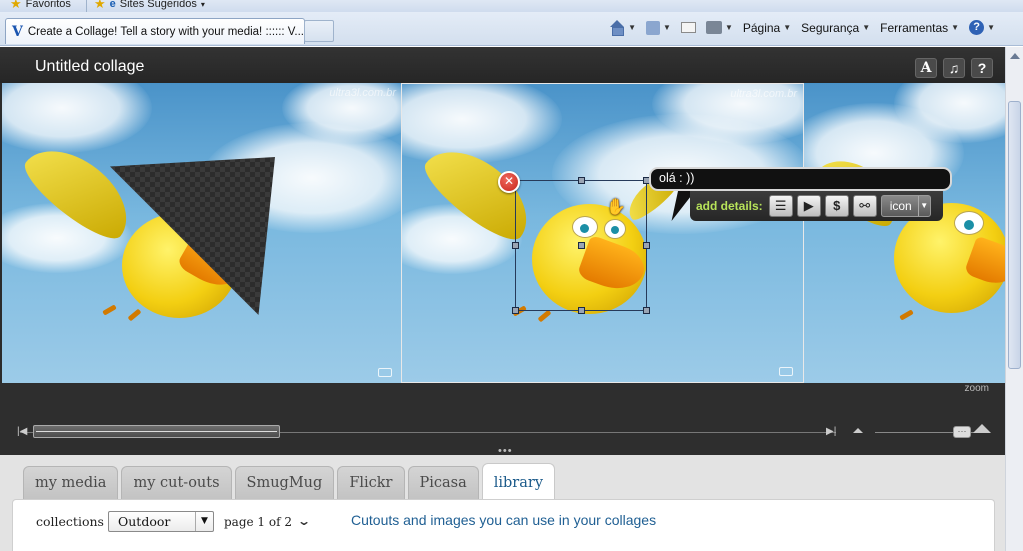  Describe the element at coordinates (617, 28) in the screenshot. I see `home-icon` at that location.